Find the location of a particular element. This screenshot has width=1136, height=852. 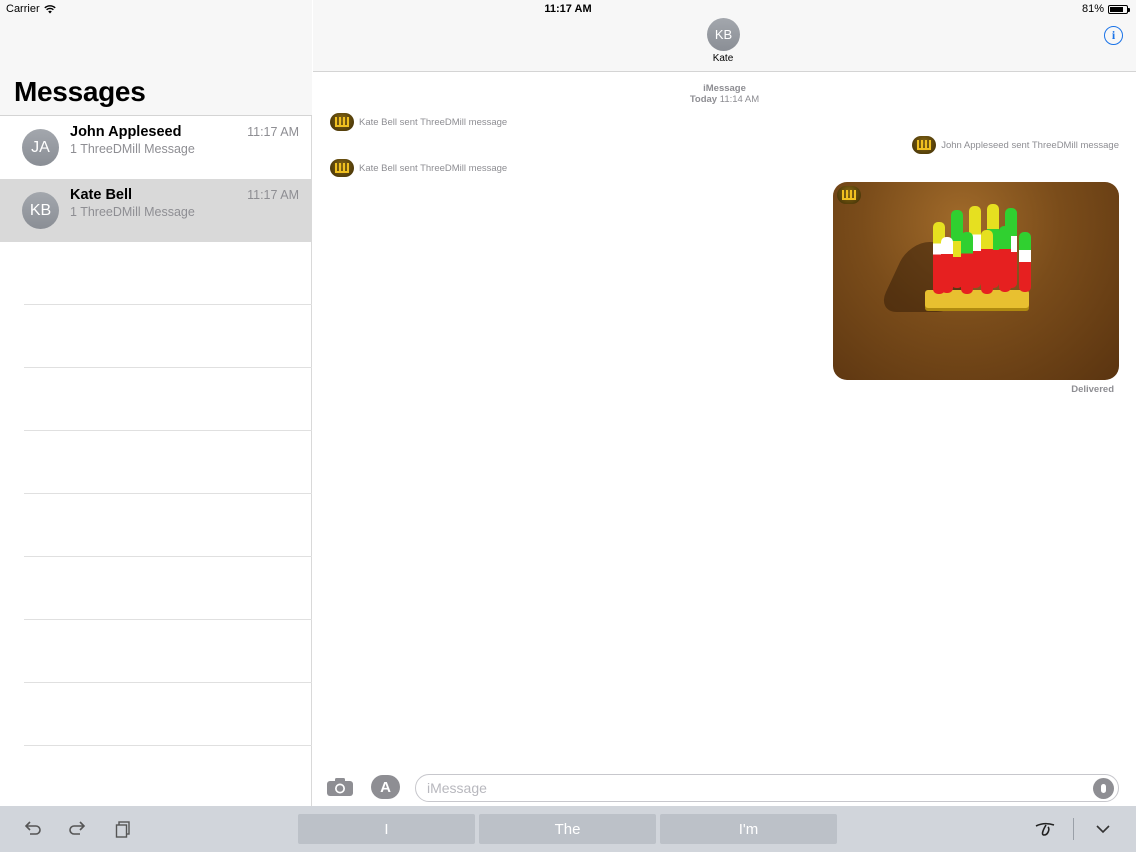

suggestion-1: I is located at coordinates (386, 829).